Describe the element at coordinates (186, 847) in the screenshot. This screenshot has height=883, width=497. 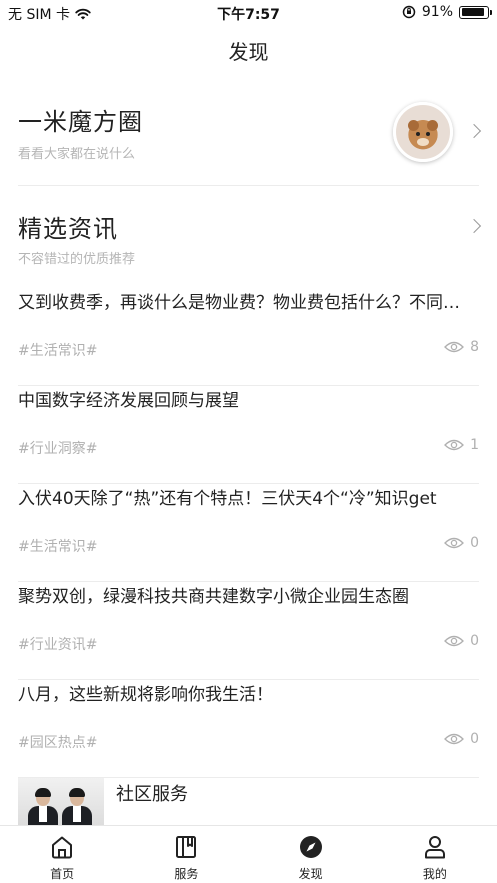
I see `book-icon` at that location.